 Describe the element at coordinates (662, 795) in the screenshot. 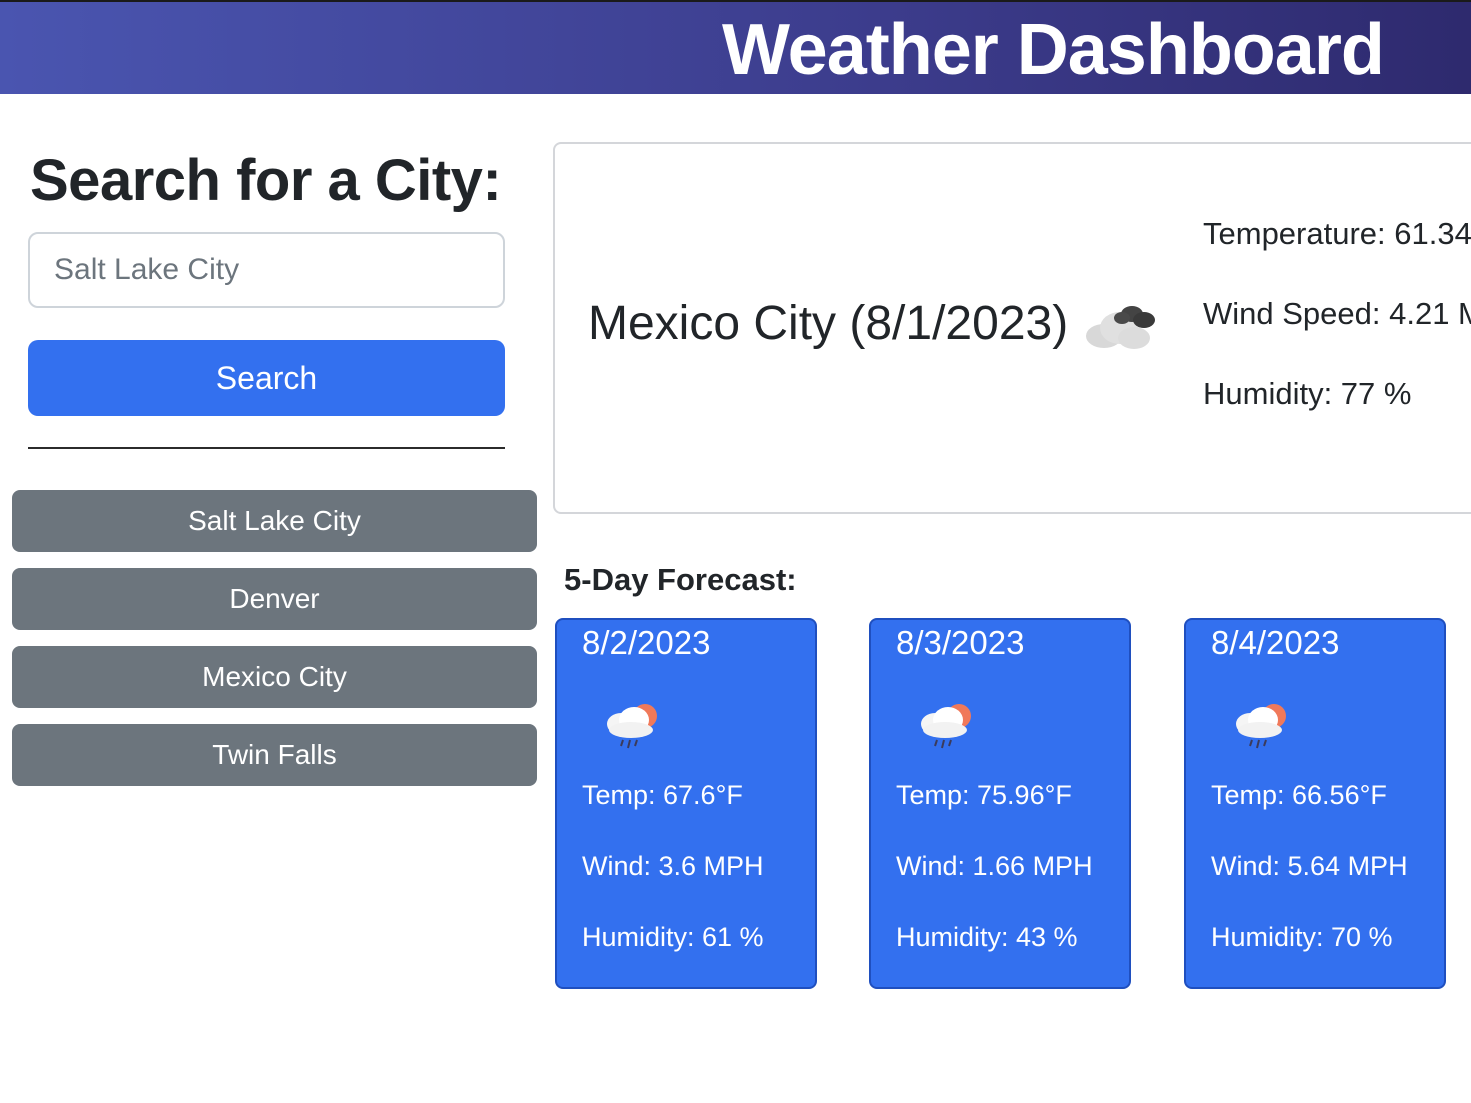

I see `forecast-temp: Temp: 67.6°F` at that location.